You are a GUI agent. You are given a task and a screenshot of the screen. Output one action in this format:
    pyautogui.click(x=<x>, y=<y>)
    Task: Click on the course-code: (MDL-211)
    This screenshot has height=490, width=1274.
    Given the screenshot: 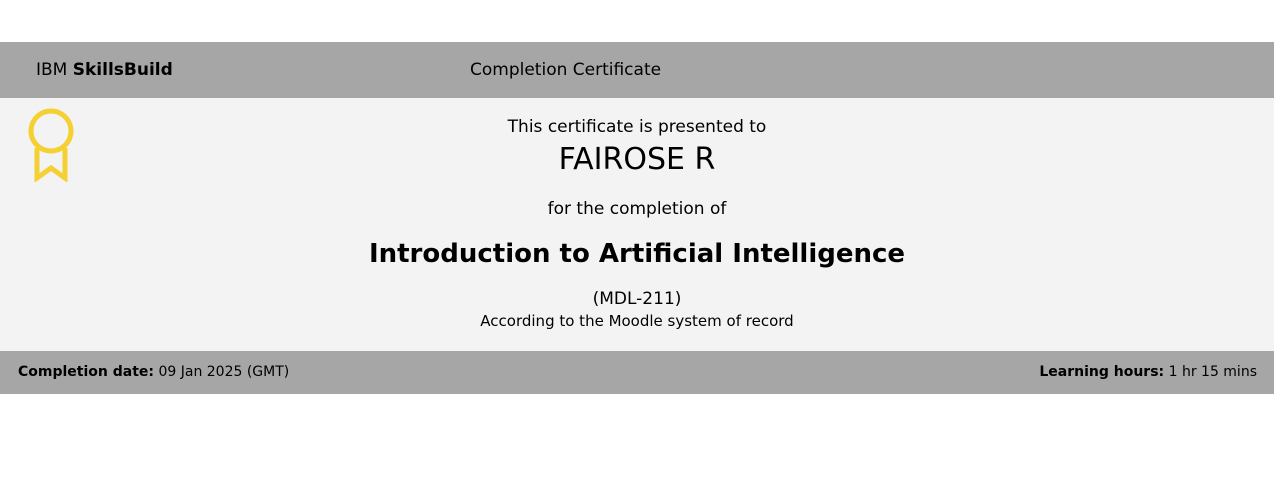 What is the action you would take?
    pyautogui.click(x=637, y=299)
    